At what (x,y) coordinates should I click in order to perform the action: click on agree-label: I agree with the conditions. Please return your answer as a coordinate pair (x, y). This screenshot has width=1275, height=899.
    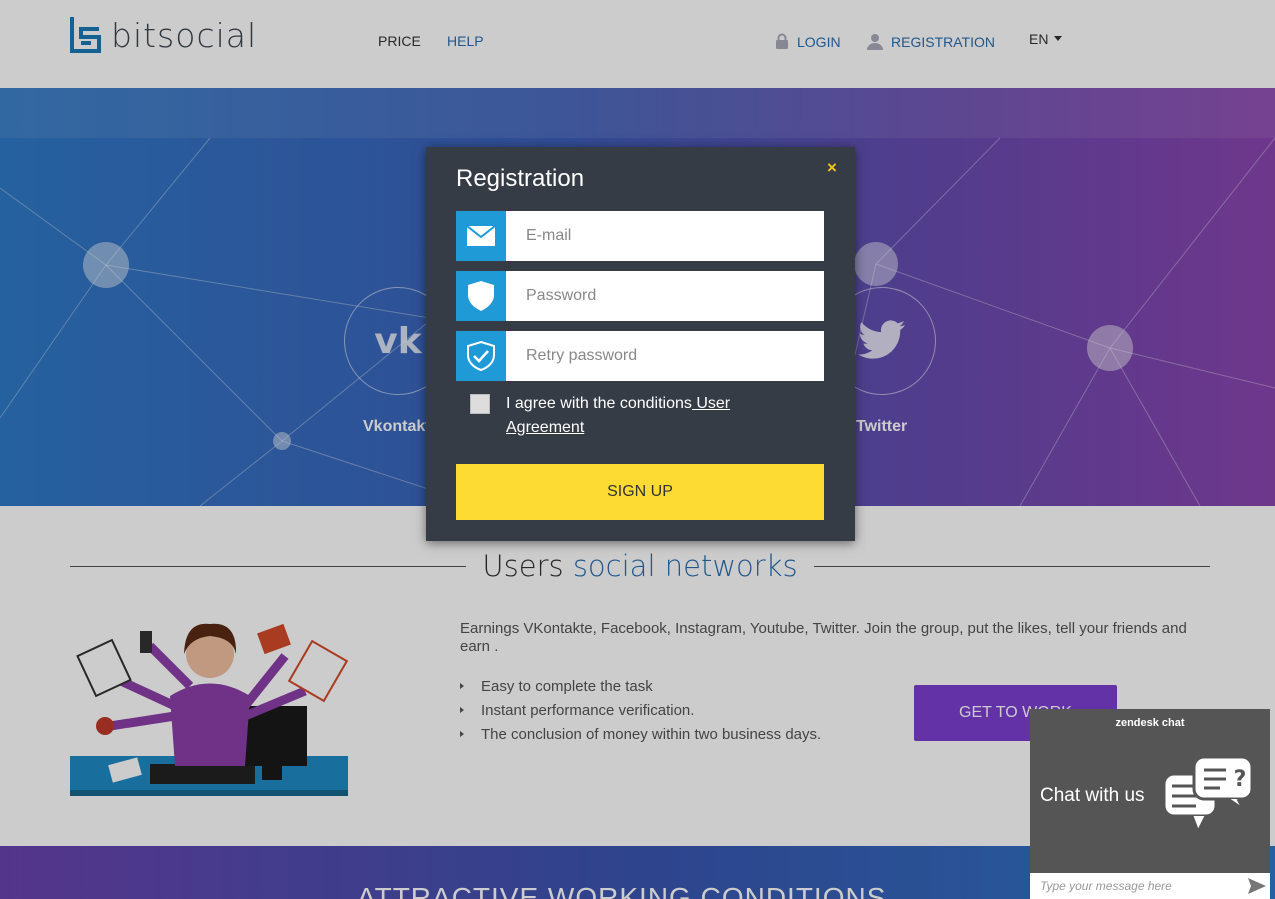
    Looking at the image, I should click on (599, 403).